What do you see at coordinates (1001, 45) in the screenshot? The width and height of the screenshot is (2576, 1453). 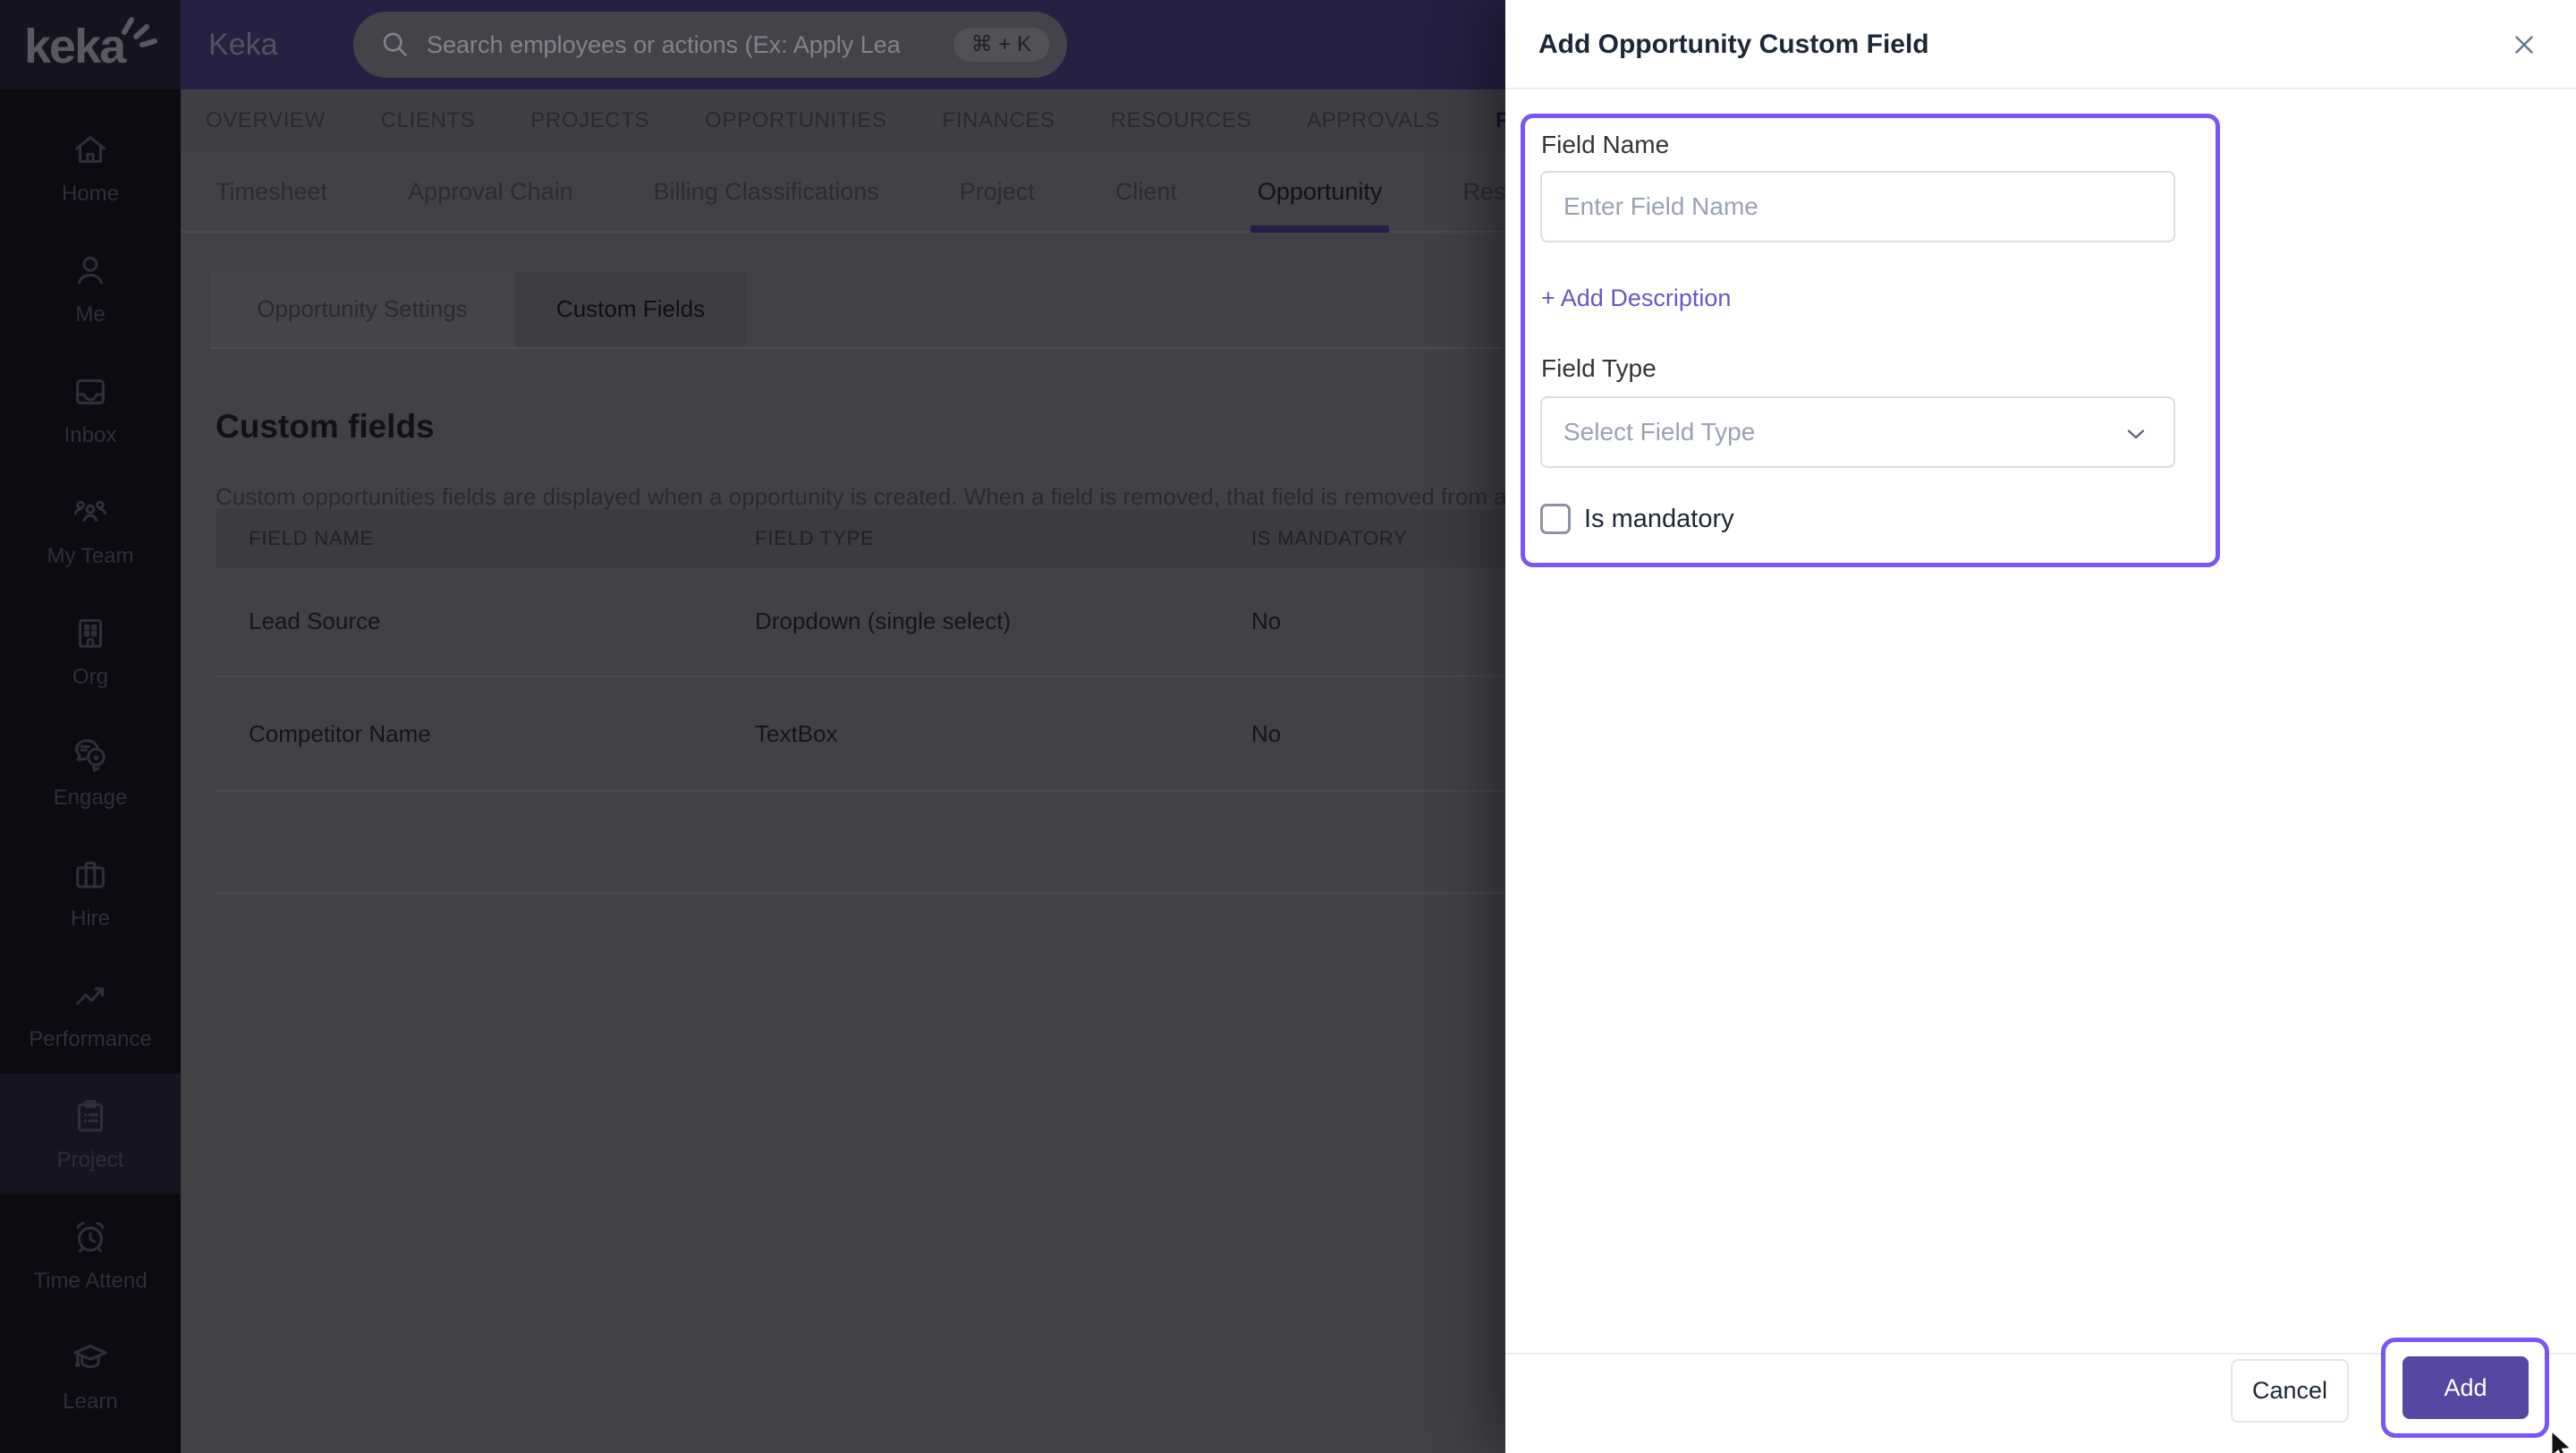 I see `search-shortcut-badge: ⌘ + K` at bounding box center [1001, 45].